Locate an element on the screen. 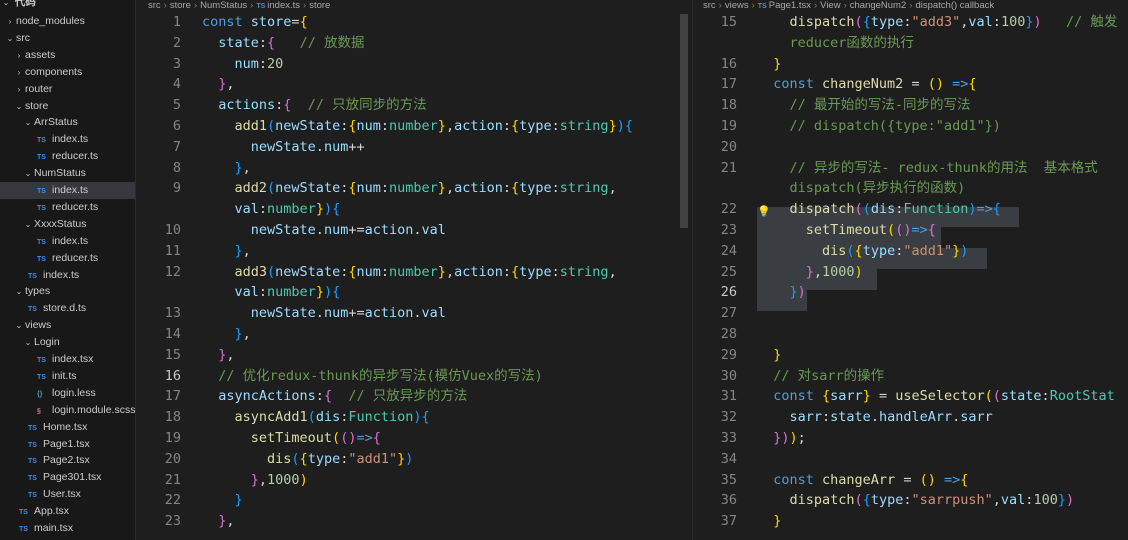 Image resolution: width=1128 pixels, height=540 pixels. code-line: dispatch({type:"add3",val:100}) // 触发 is located at coordinates (937, 22).